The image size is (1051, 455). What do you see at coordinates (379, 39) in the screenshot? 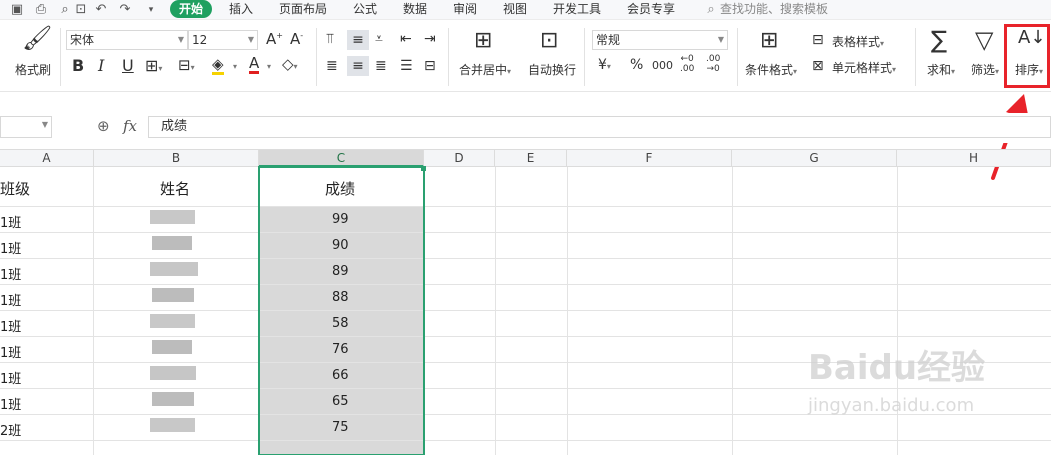
I see `align-bottom-icon: ⩡` at bounding box center [379, 39].